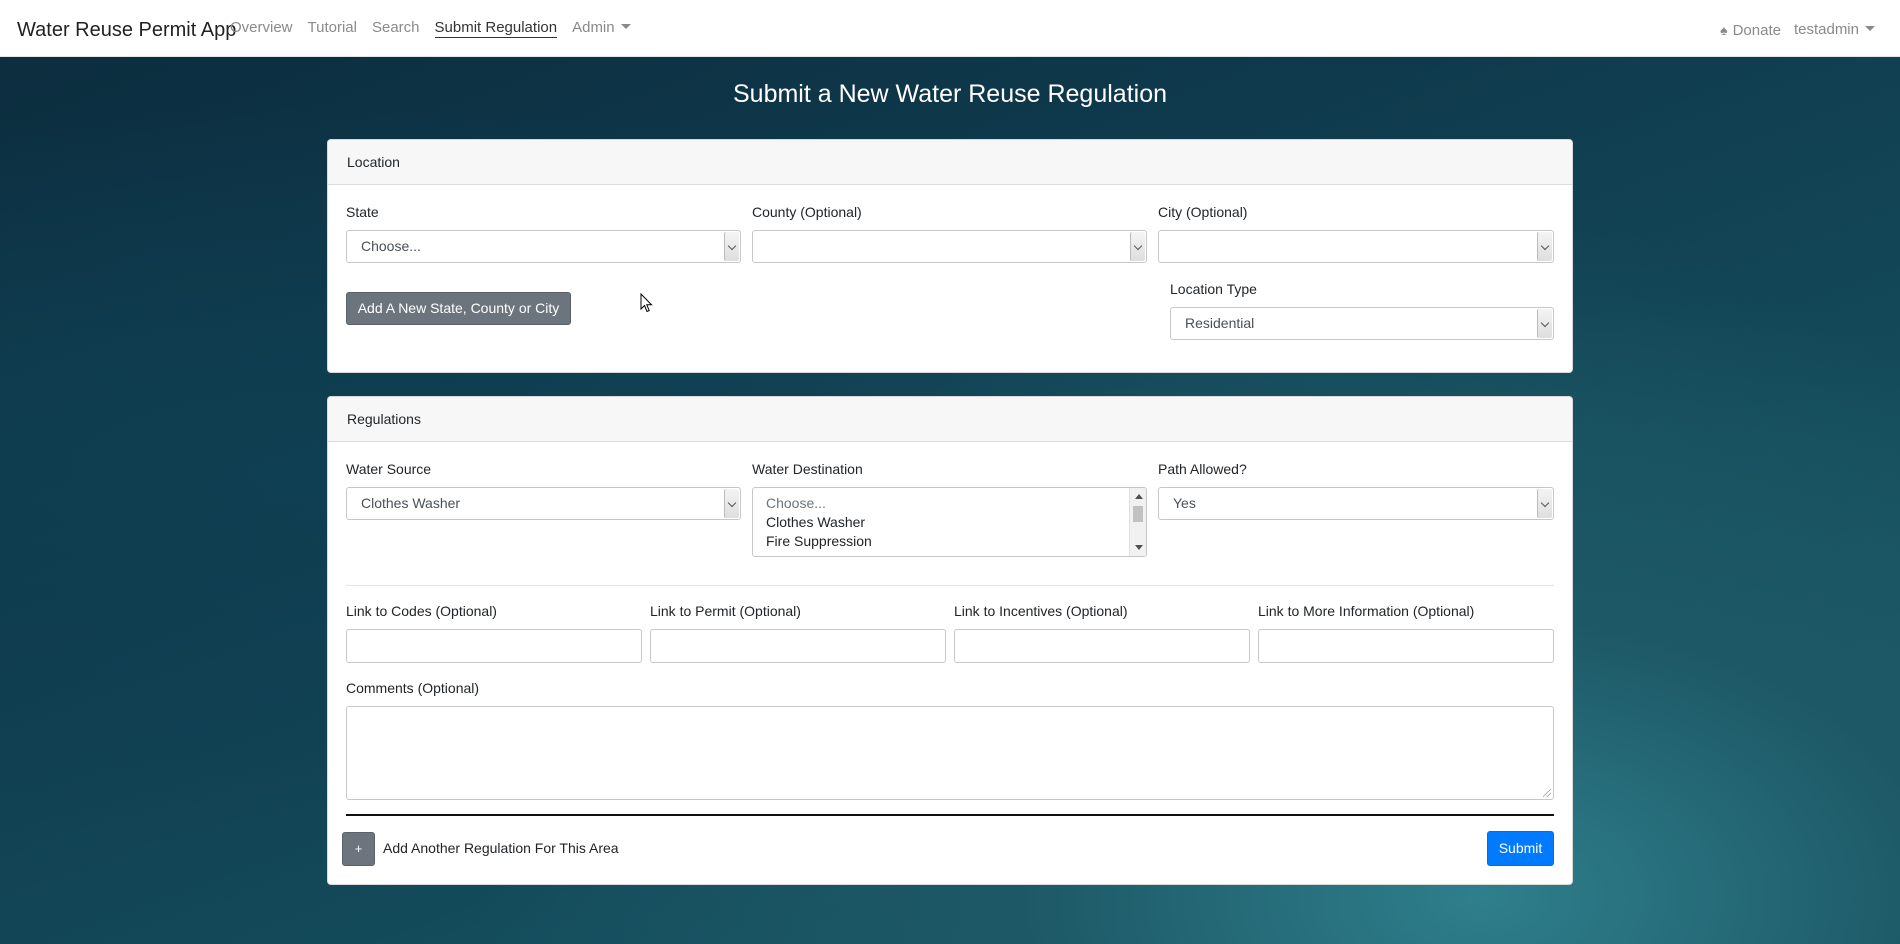 Image resolution: width=1900 pixels, height=944 pixels. What do you see at coordinates (1220, 323) in the screenshot?
I see `location-type-value: Residential` at bounding box center [1220, 323].